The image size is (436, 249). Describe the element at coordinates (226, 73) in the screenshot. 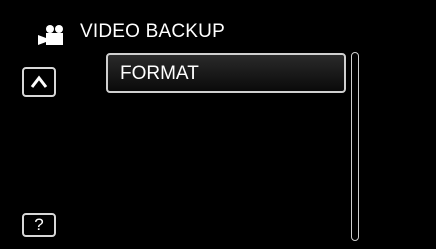

I see `menu-item-format: FORMAT` at that location.